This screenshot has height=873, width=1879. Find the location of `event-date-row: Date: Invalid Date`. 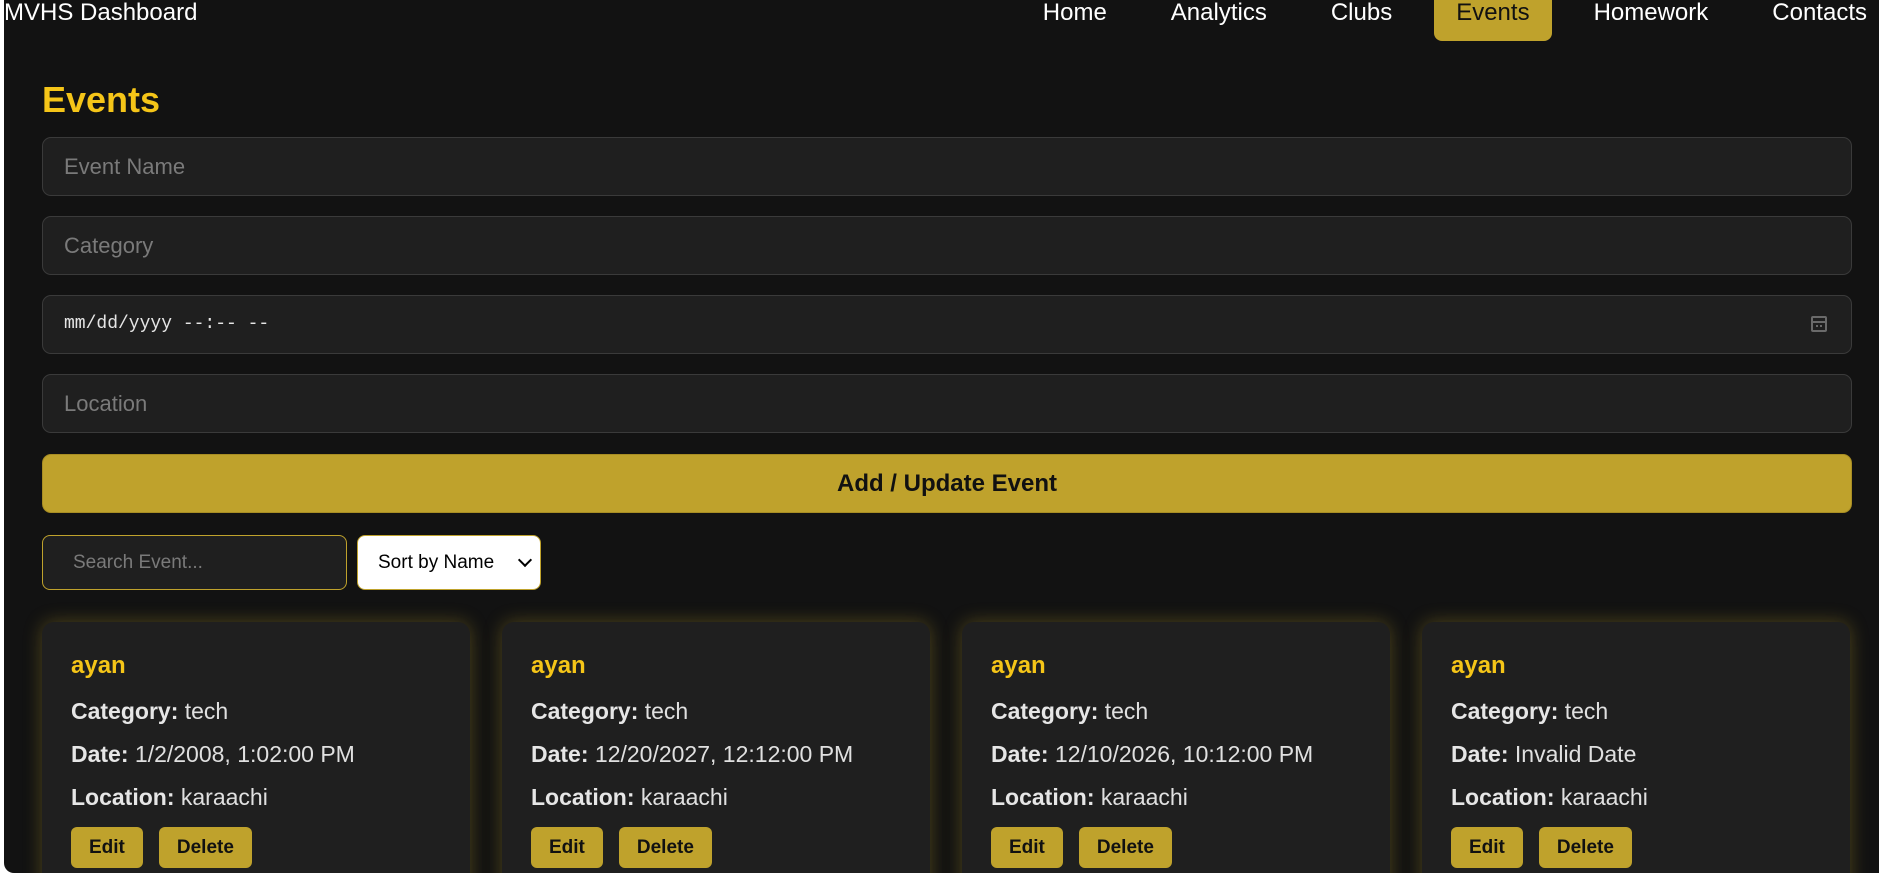

event-date-row: Date: Invalid Date is located at coordinates (1636, 754).